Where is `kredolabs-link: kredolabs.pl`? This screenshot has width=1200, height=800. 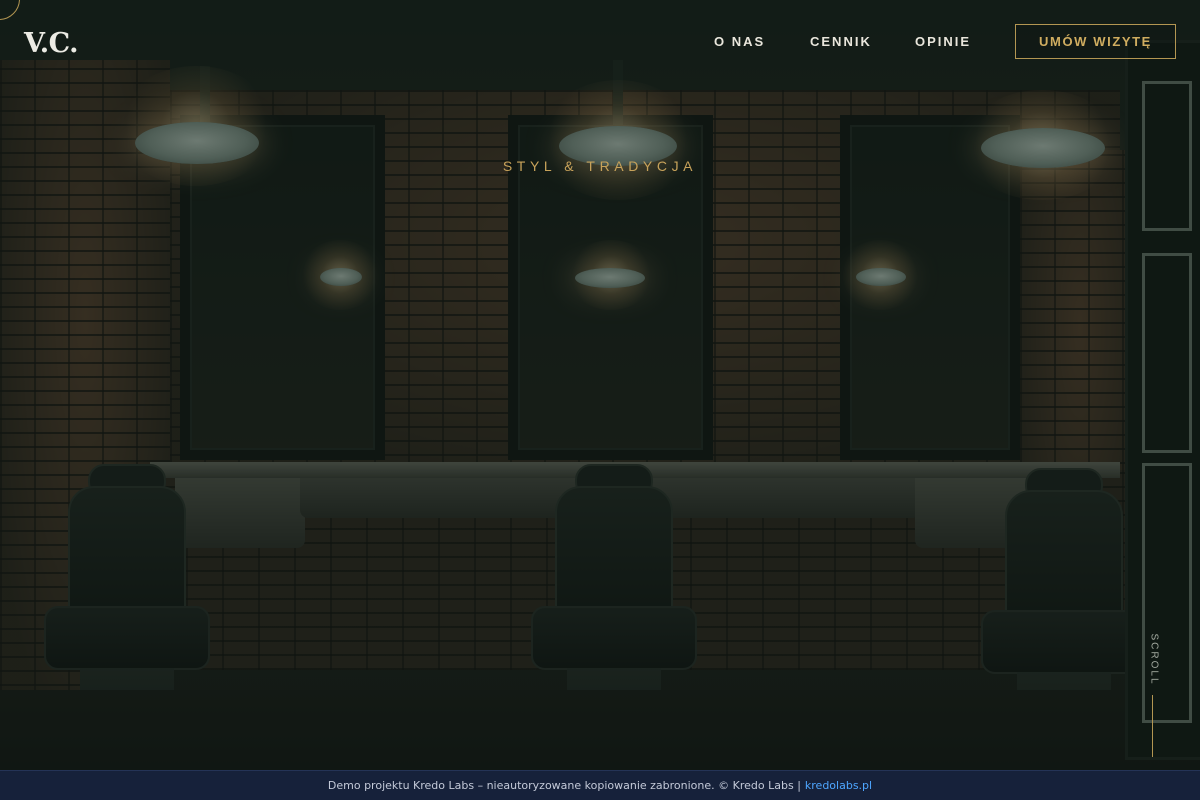 kredolabs-link: kredolabs.pl is located at coordinates (838, 785).